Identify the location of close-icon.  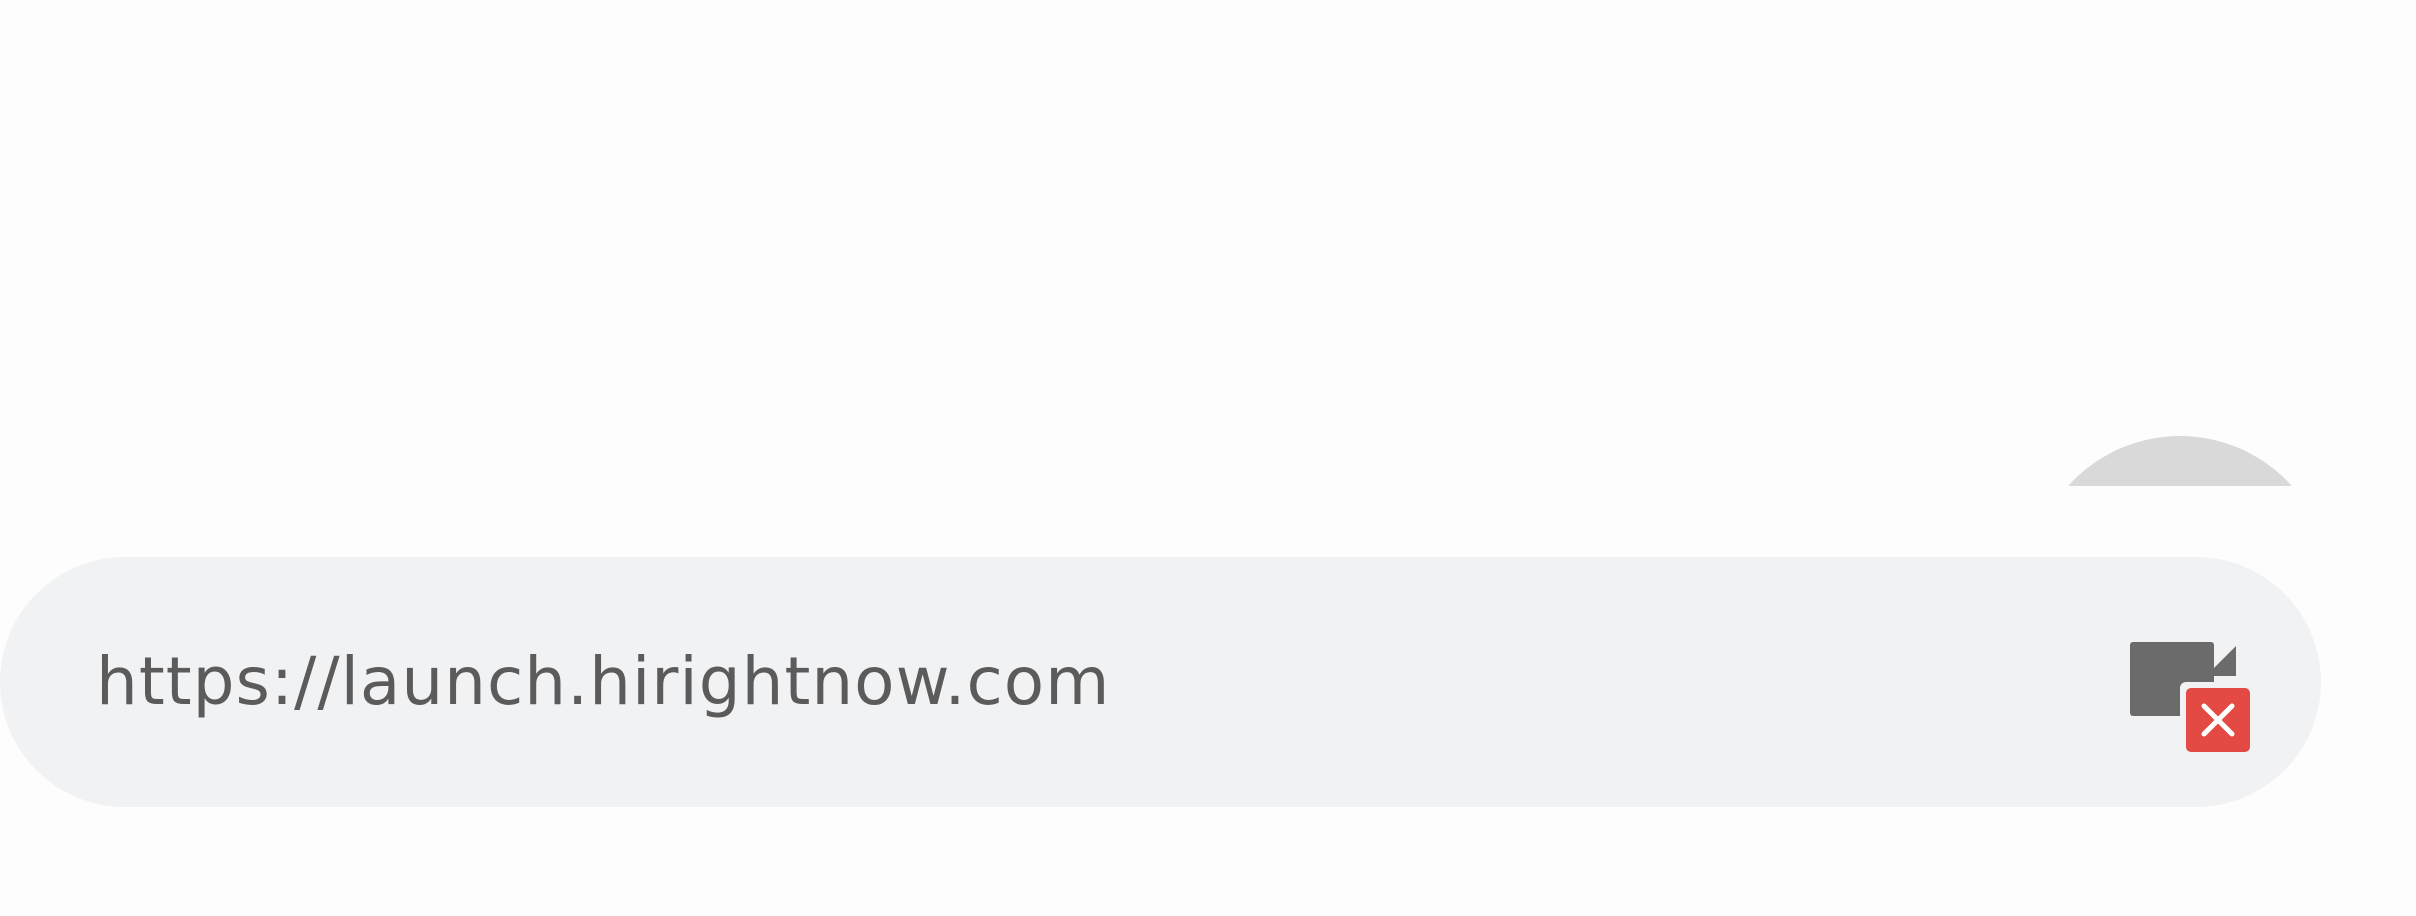
(2218, 720).